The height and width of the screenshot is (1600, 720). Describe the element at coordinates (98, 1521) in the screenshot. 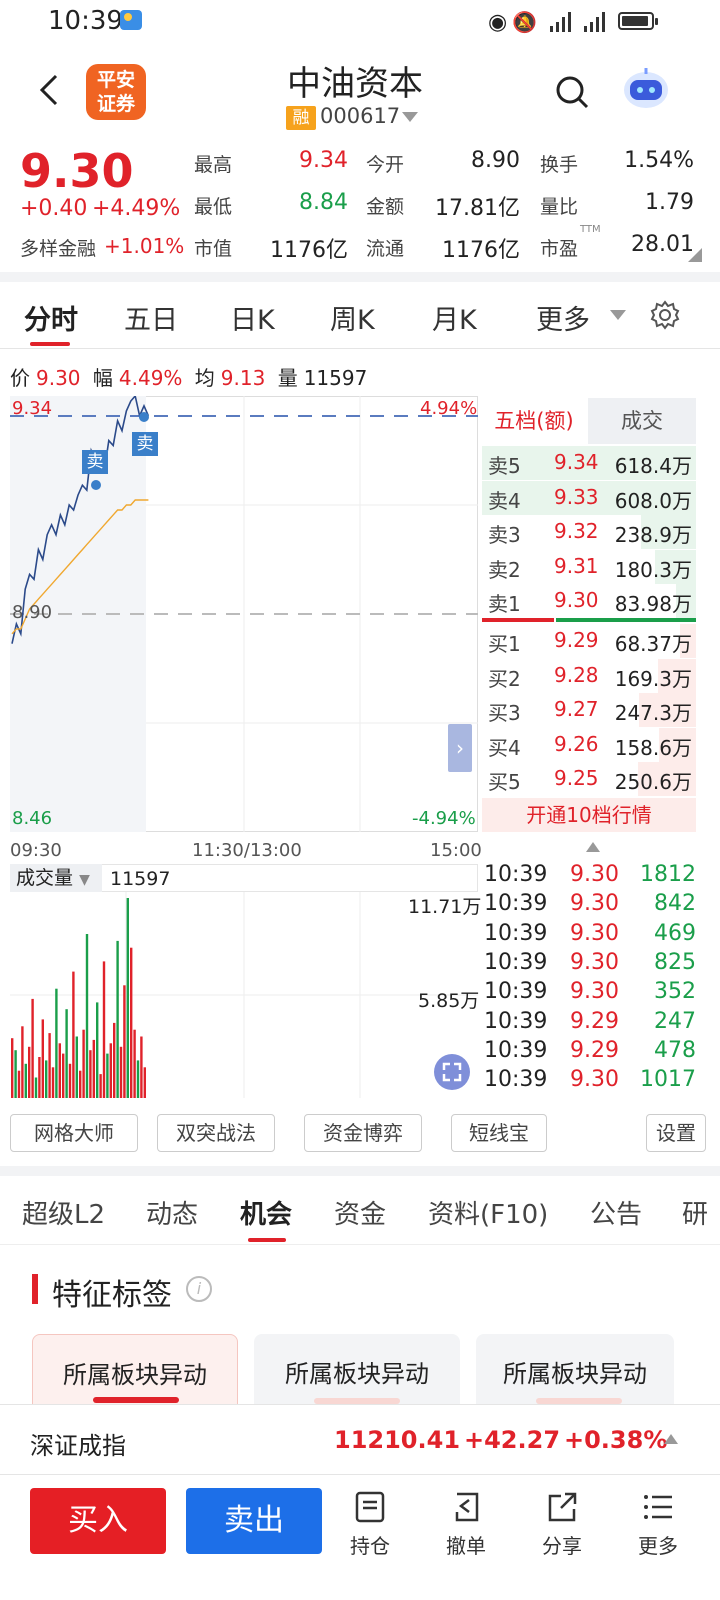

I see `buy-button: 买入` at that location.